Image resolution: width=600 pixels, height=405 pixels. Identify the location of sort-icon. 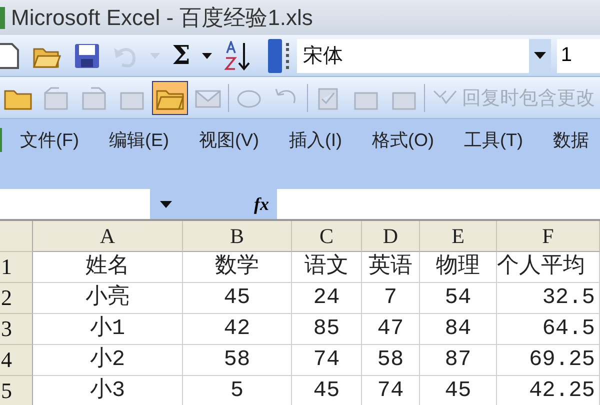
(238, 55).